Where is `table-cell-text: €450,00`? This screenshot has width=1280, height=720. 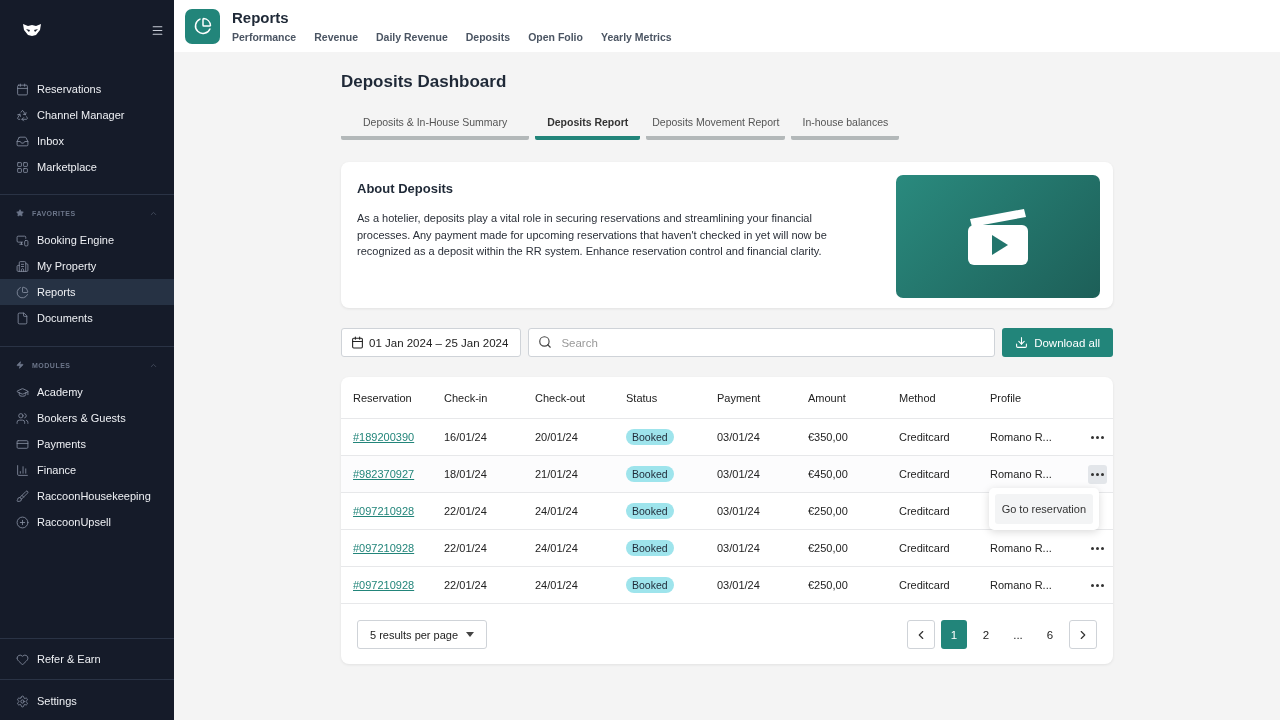
table-cell-text: €450,00 is located at coordinates (828, 474).